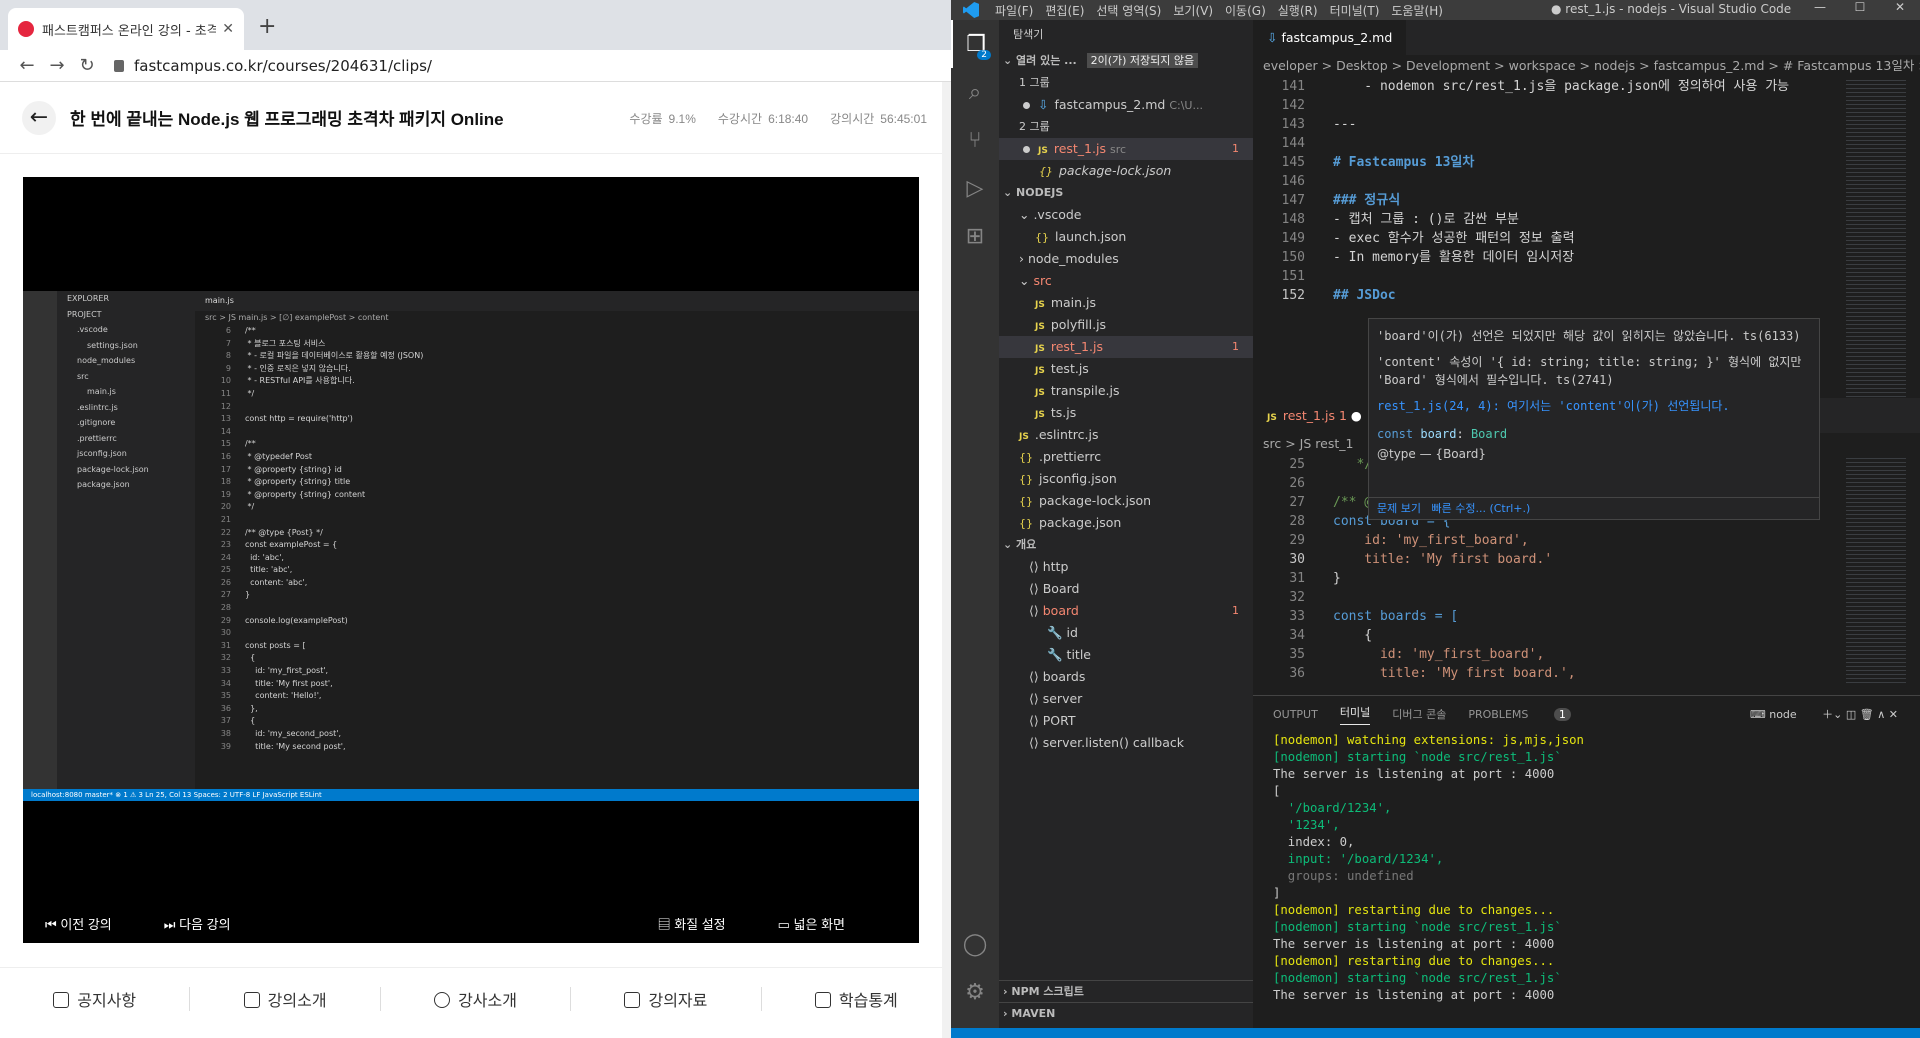  What do you see at coordinates (1586, 597) in the screenshot?
I see `code-line: 32` at bounding box center [1586, 597].